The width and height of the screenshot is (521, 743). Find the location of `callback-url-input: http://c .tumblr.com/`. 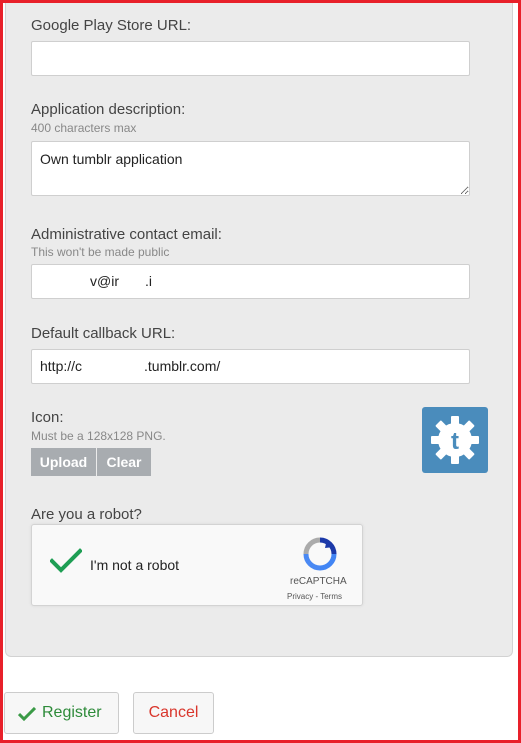

callback-url-input: http://c .tumblr.com/ is located at coordinates (250, 366).